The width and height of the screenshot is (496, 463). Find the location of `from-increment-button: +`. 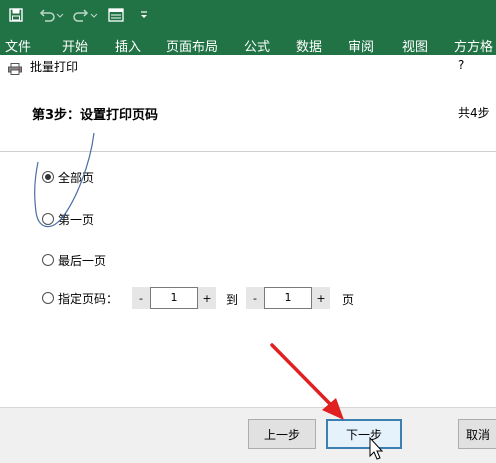

from-increment-button: + is located at coordinates (207, 298).